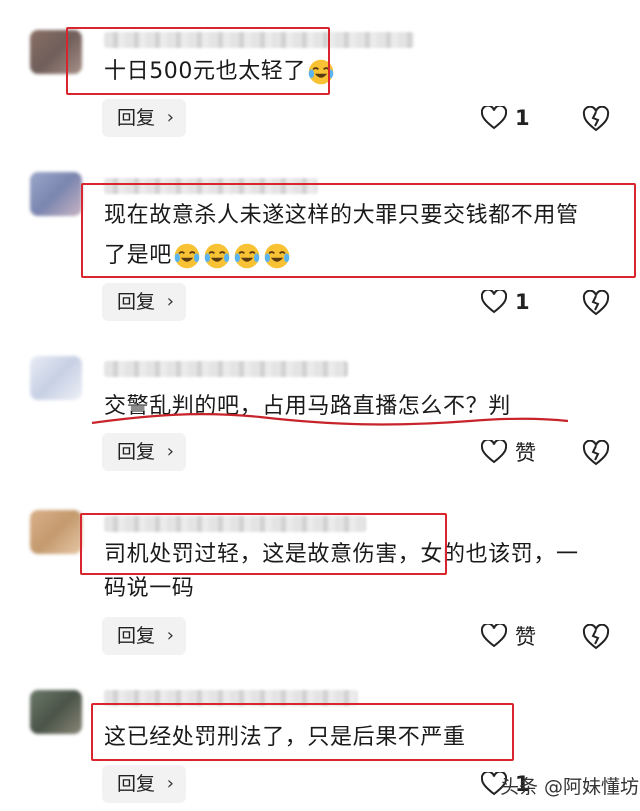  Describe the element at coordinates (285, 737) in the screenshot. I see `comment-text: 这已经处罚刑法了，只是后果不严重` at that location.